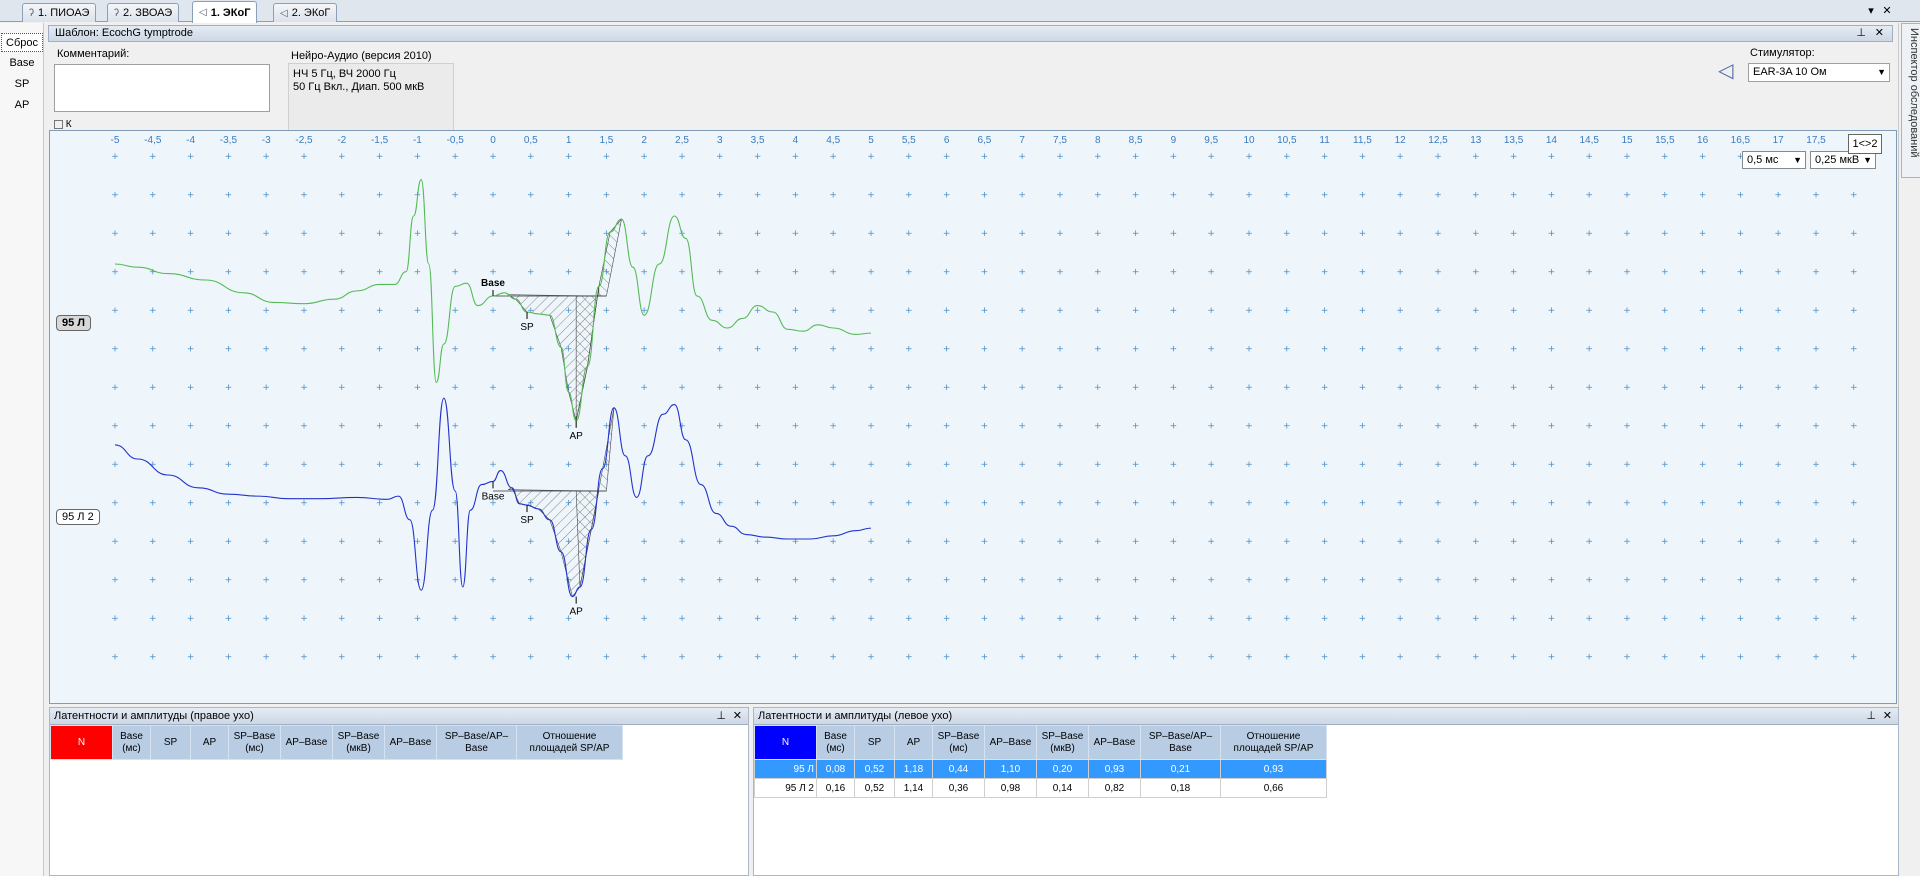 The width and height of the screenshot is (1920, 876). Describe the element at coordinates (1741, 140) in the screenshot. I see `x-tick-label: 16,5` at that location.